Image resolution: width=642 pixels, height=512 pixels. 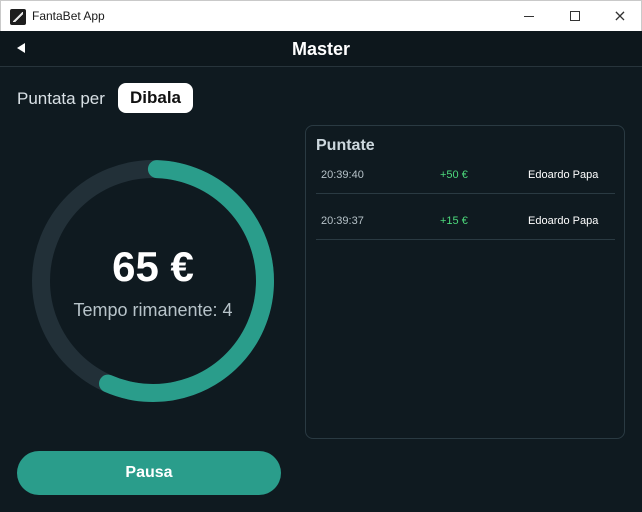 What do you see at coordinates (68, 16) in the screenshot?
I see `window-title: FantaBet App` at bounding box center [68, 16].